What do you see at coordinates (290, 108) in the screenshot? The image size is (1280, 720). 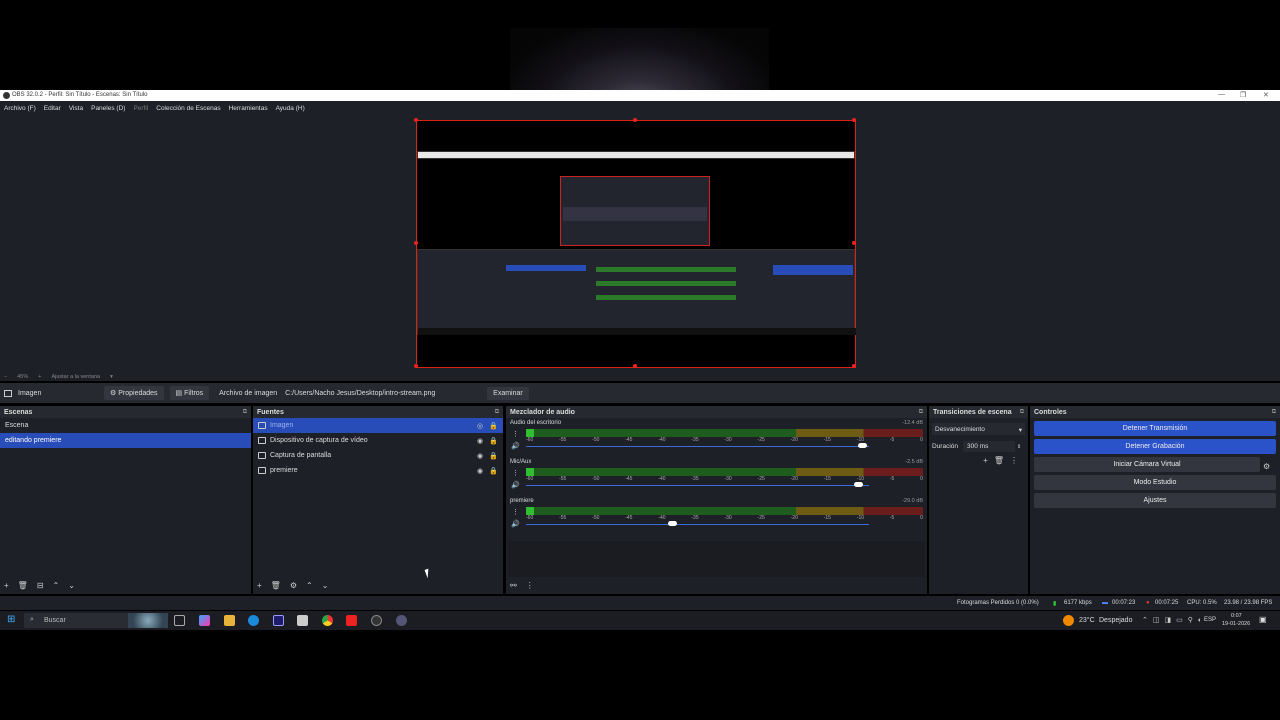 I see `menu-ayuda: Ayuda (H)` at bounding box center [290, 108].